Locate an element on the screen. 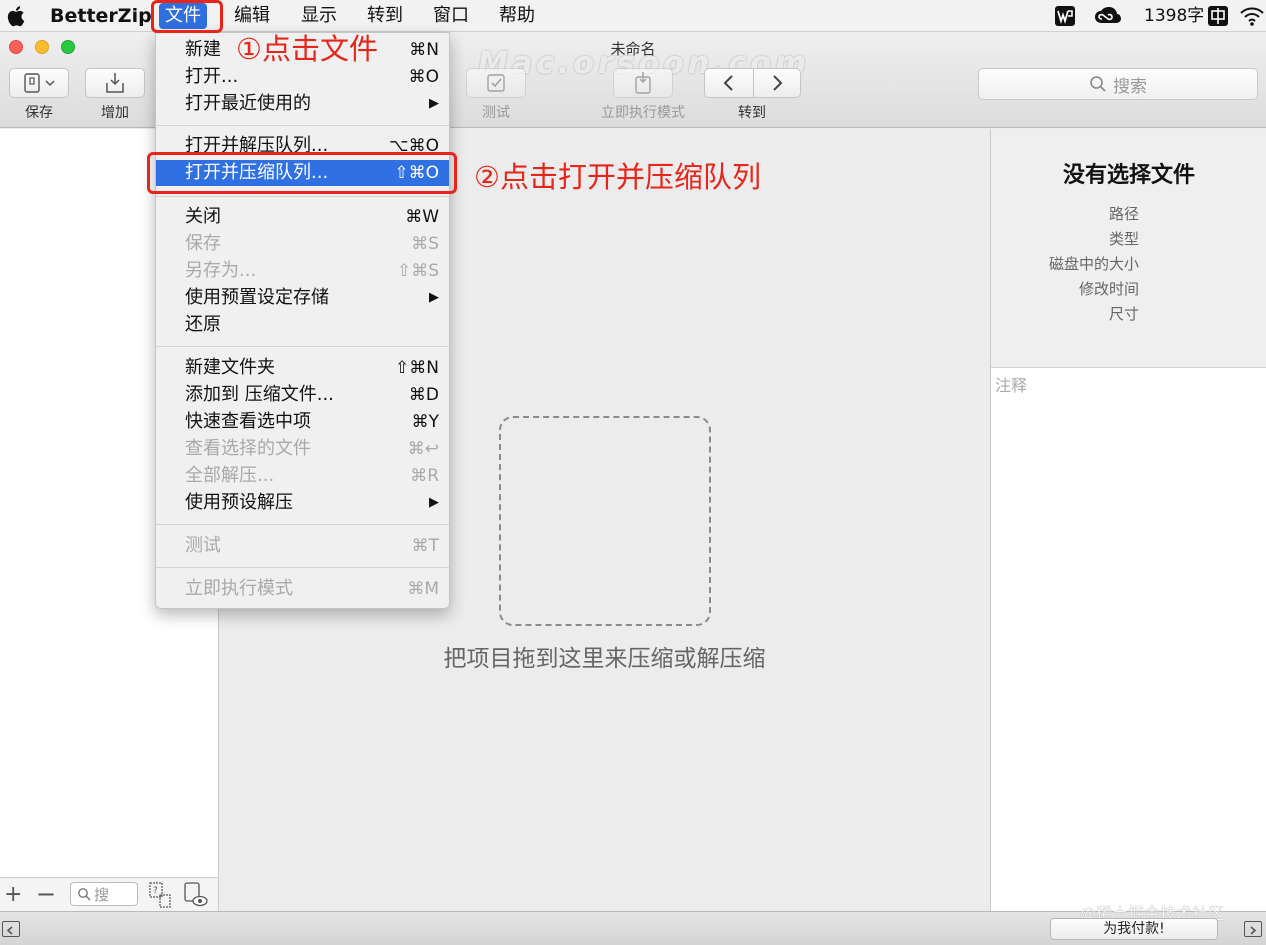  back-button is located at coordinates (729, 83).